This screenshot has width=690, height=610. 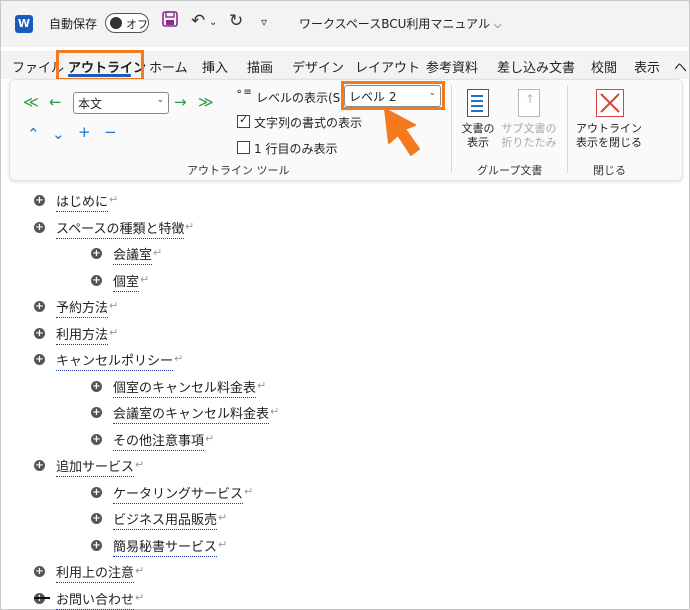 What do you see at coordinates (529, 103) in the screenshot?
I see `collapse-subdocuments-icon: ↑` at bounding box center [529, 103].